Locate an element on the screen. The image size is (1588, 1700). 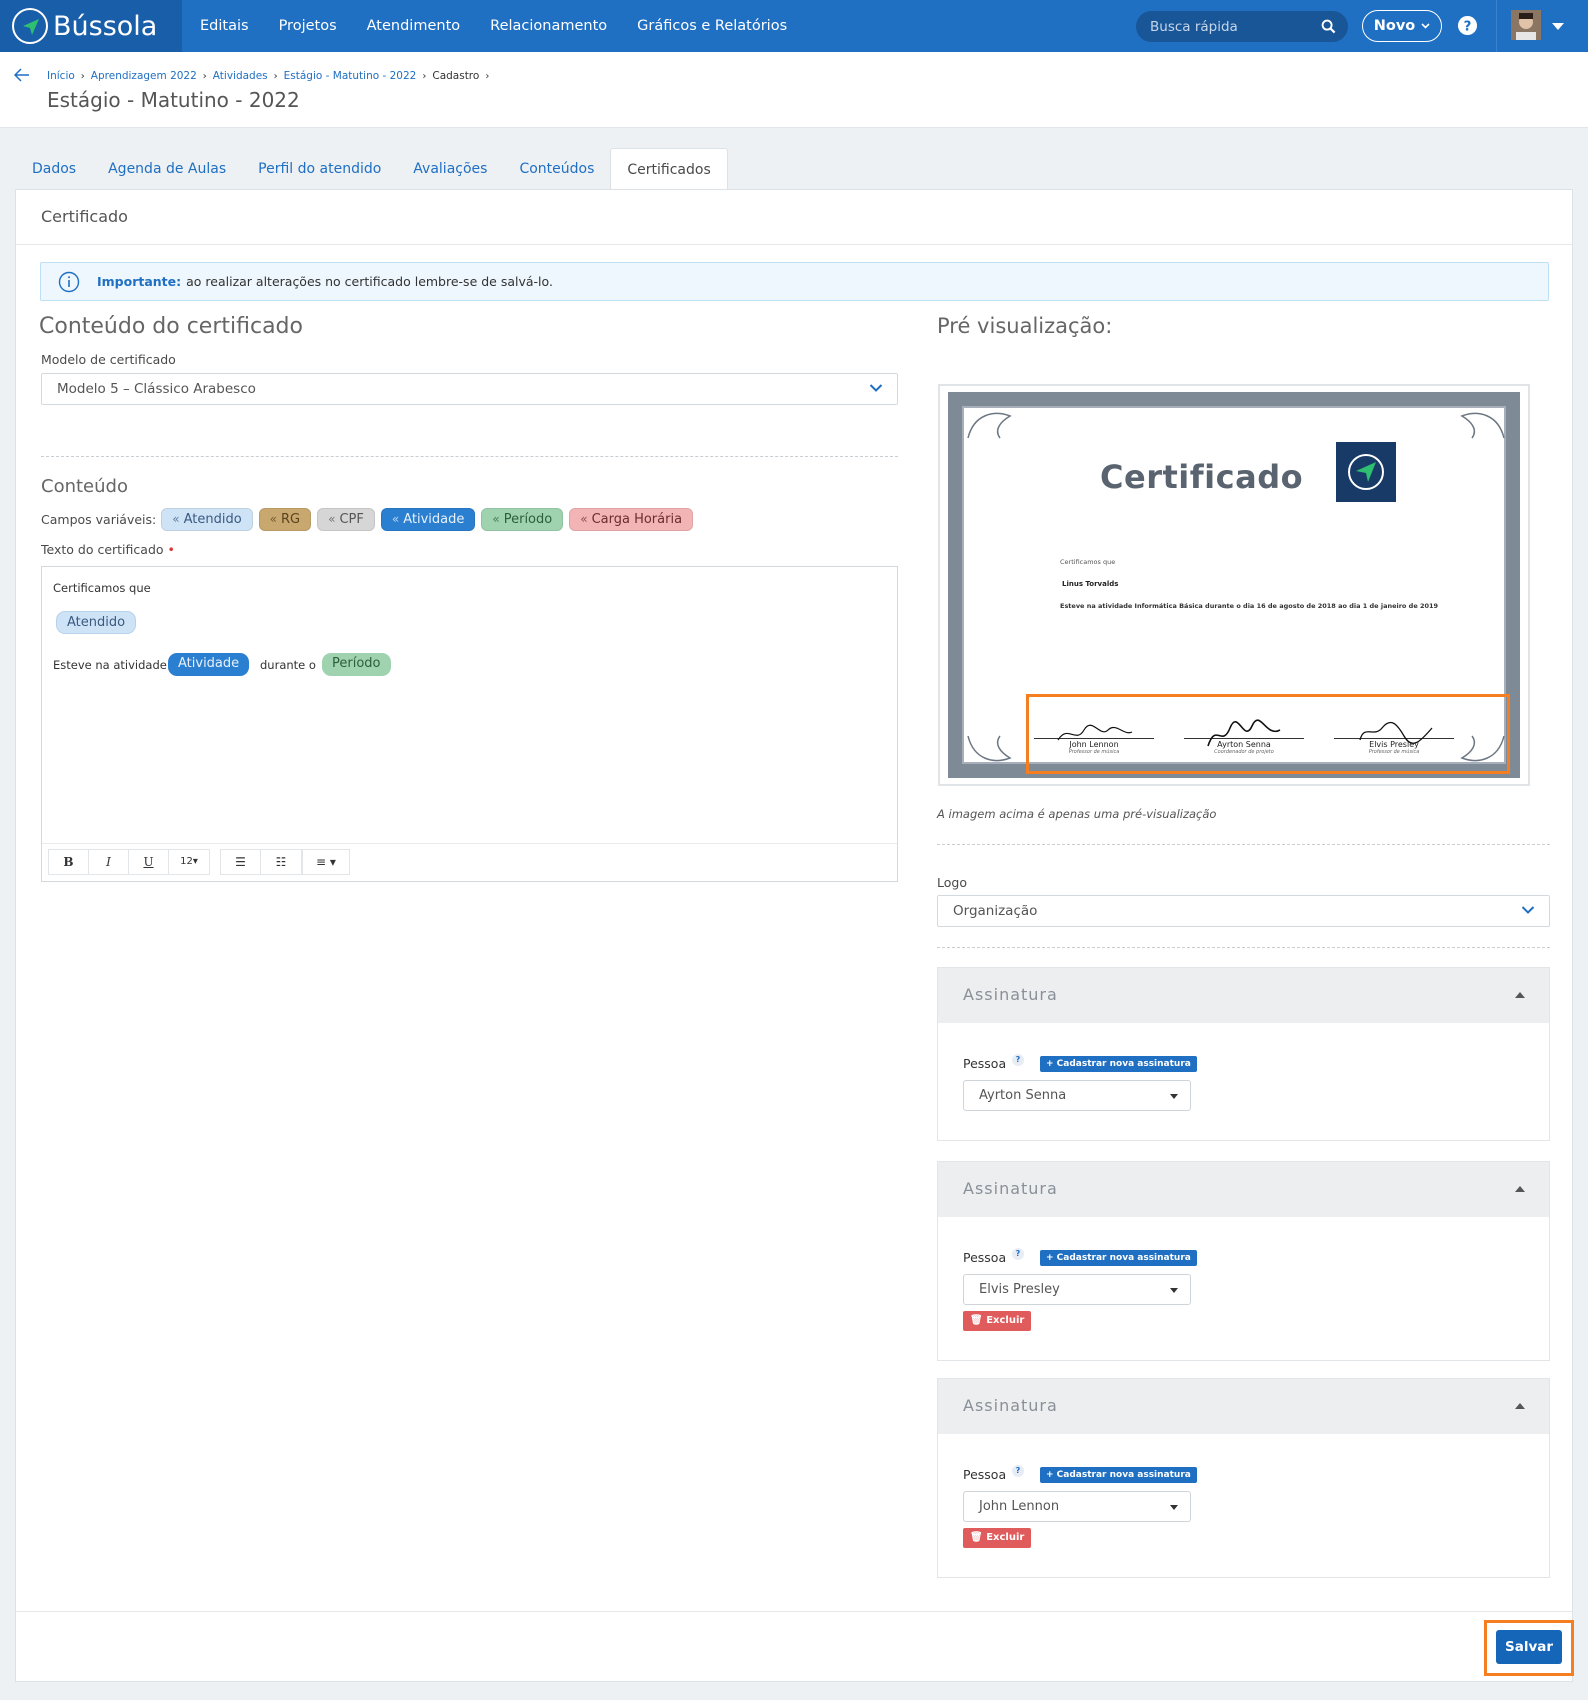
list-group: ☰ ☷ is located at coordinates (261, 862).